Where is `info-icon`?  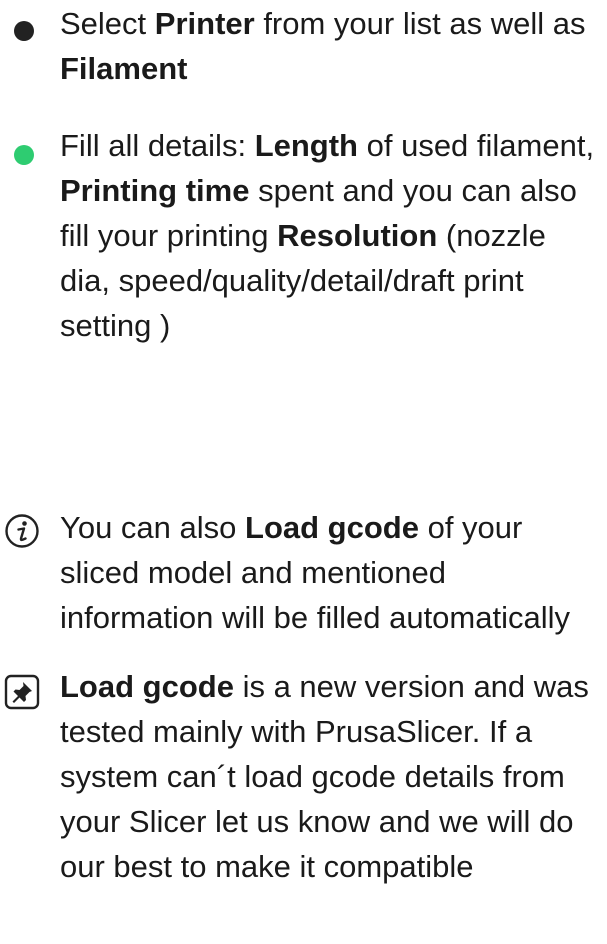 info-icon is located at coordinates (22, 537).